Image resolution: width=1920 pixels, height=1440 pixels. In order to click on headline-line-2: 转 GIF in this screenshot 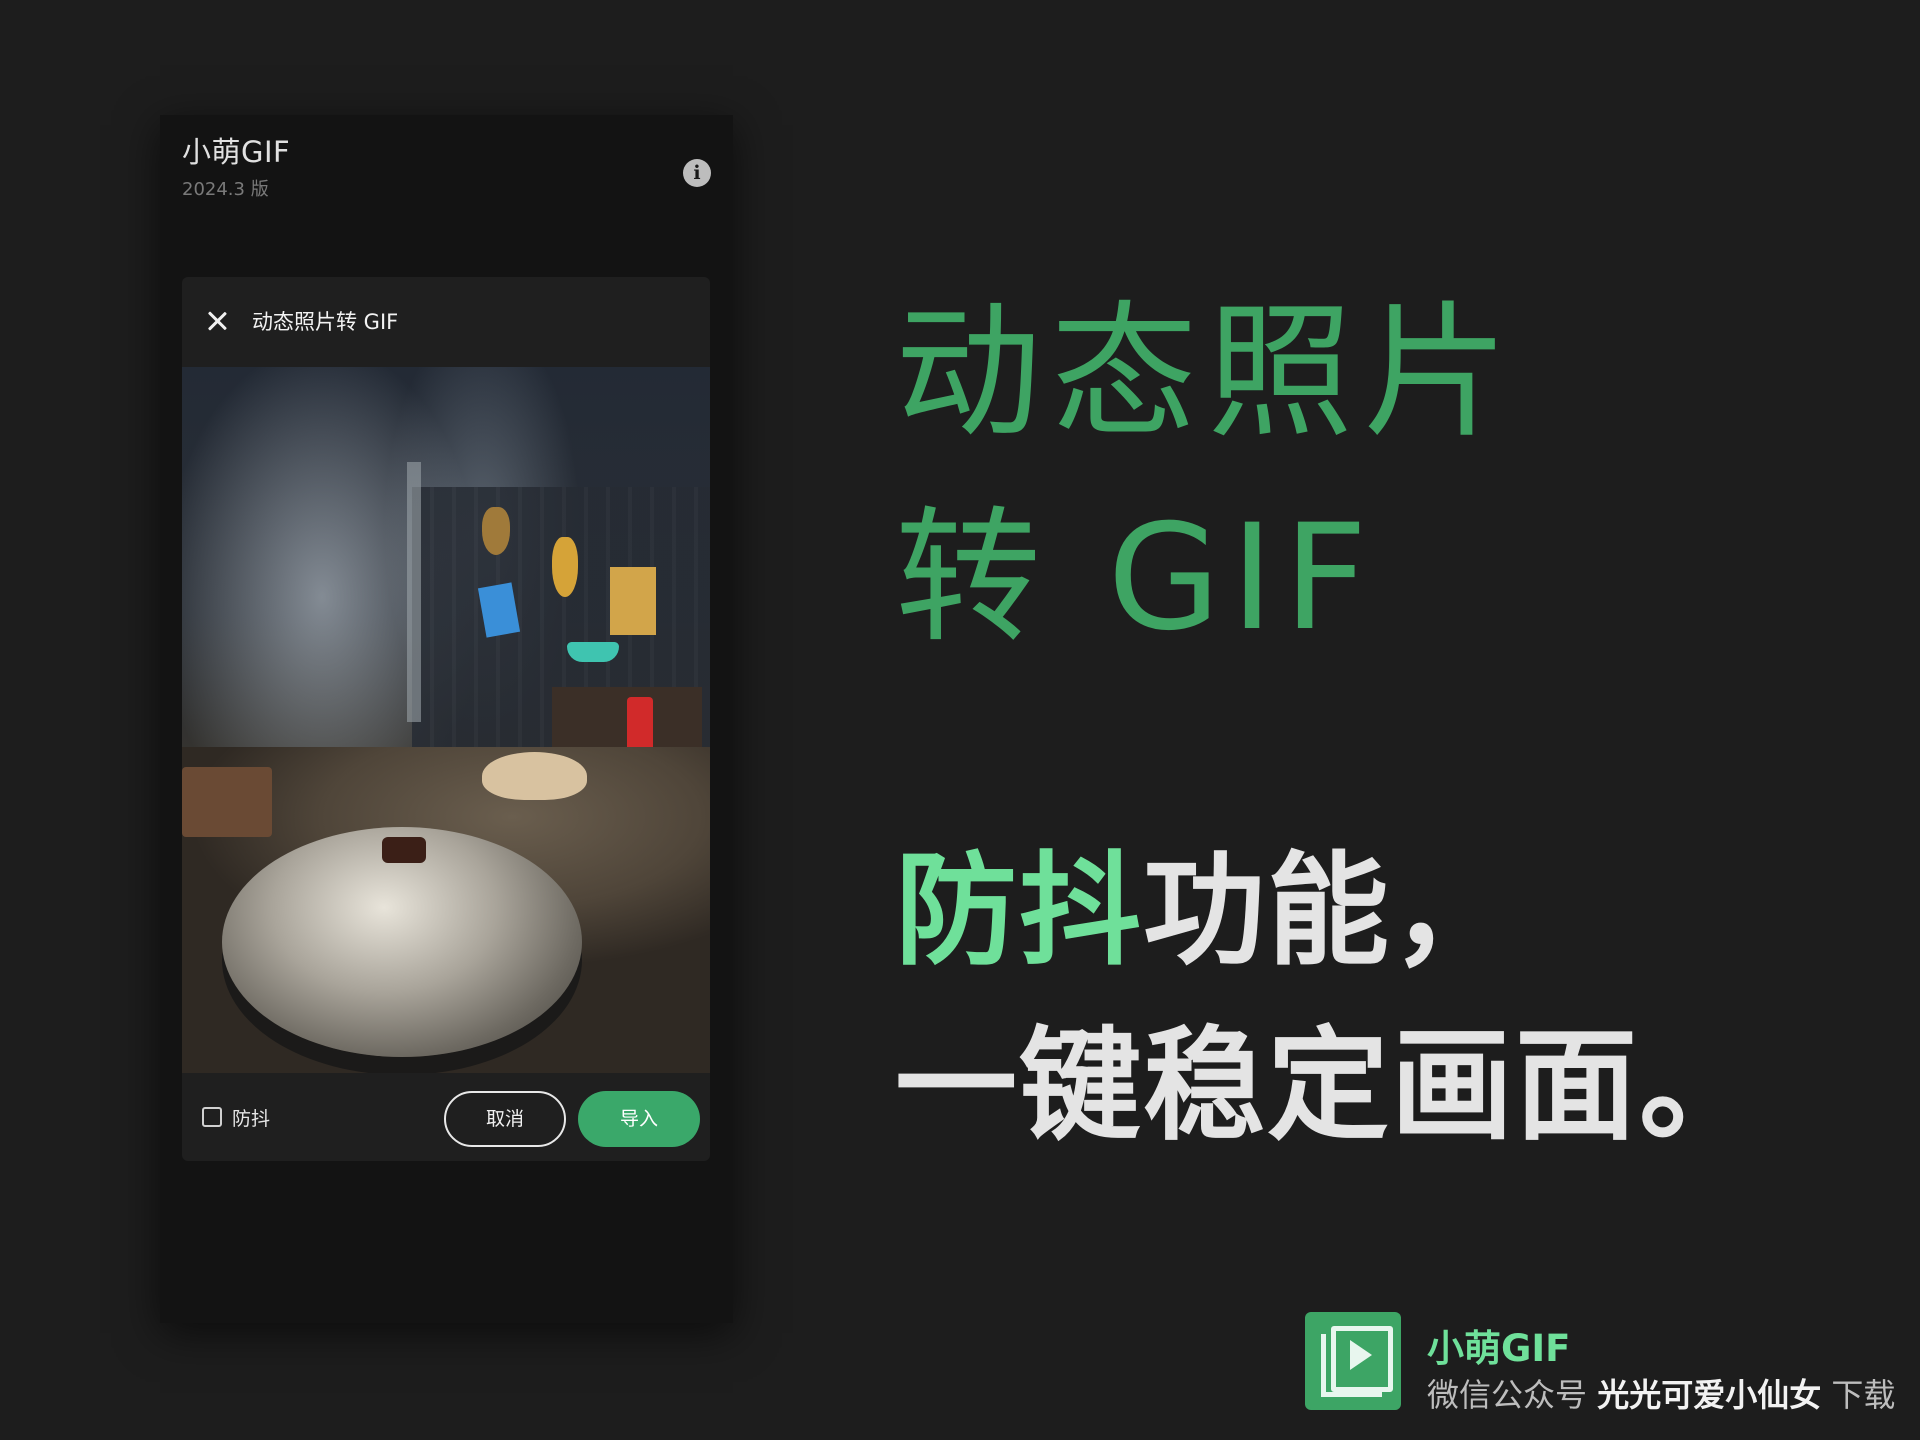, I will do `click(1136, 578)`.